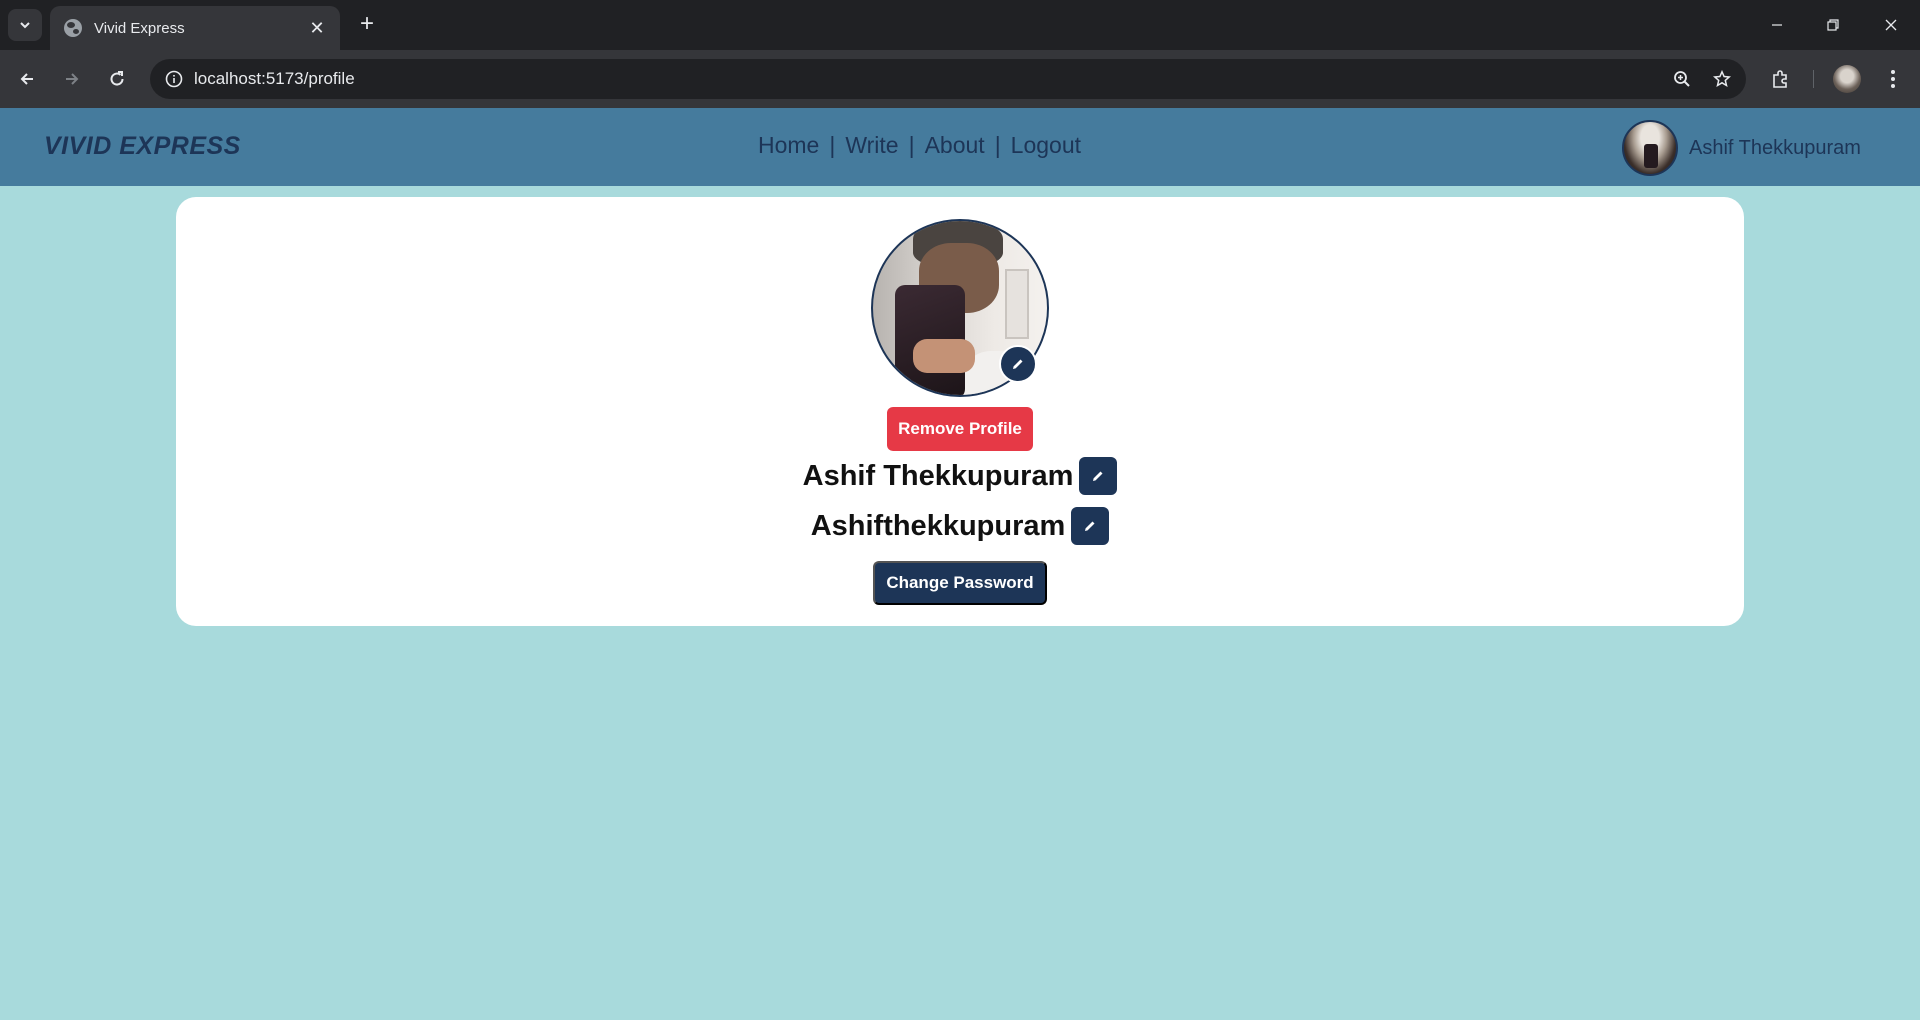  I want to click on profile-picture-wrapper, so click(960, 308).